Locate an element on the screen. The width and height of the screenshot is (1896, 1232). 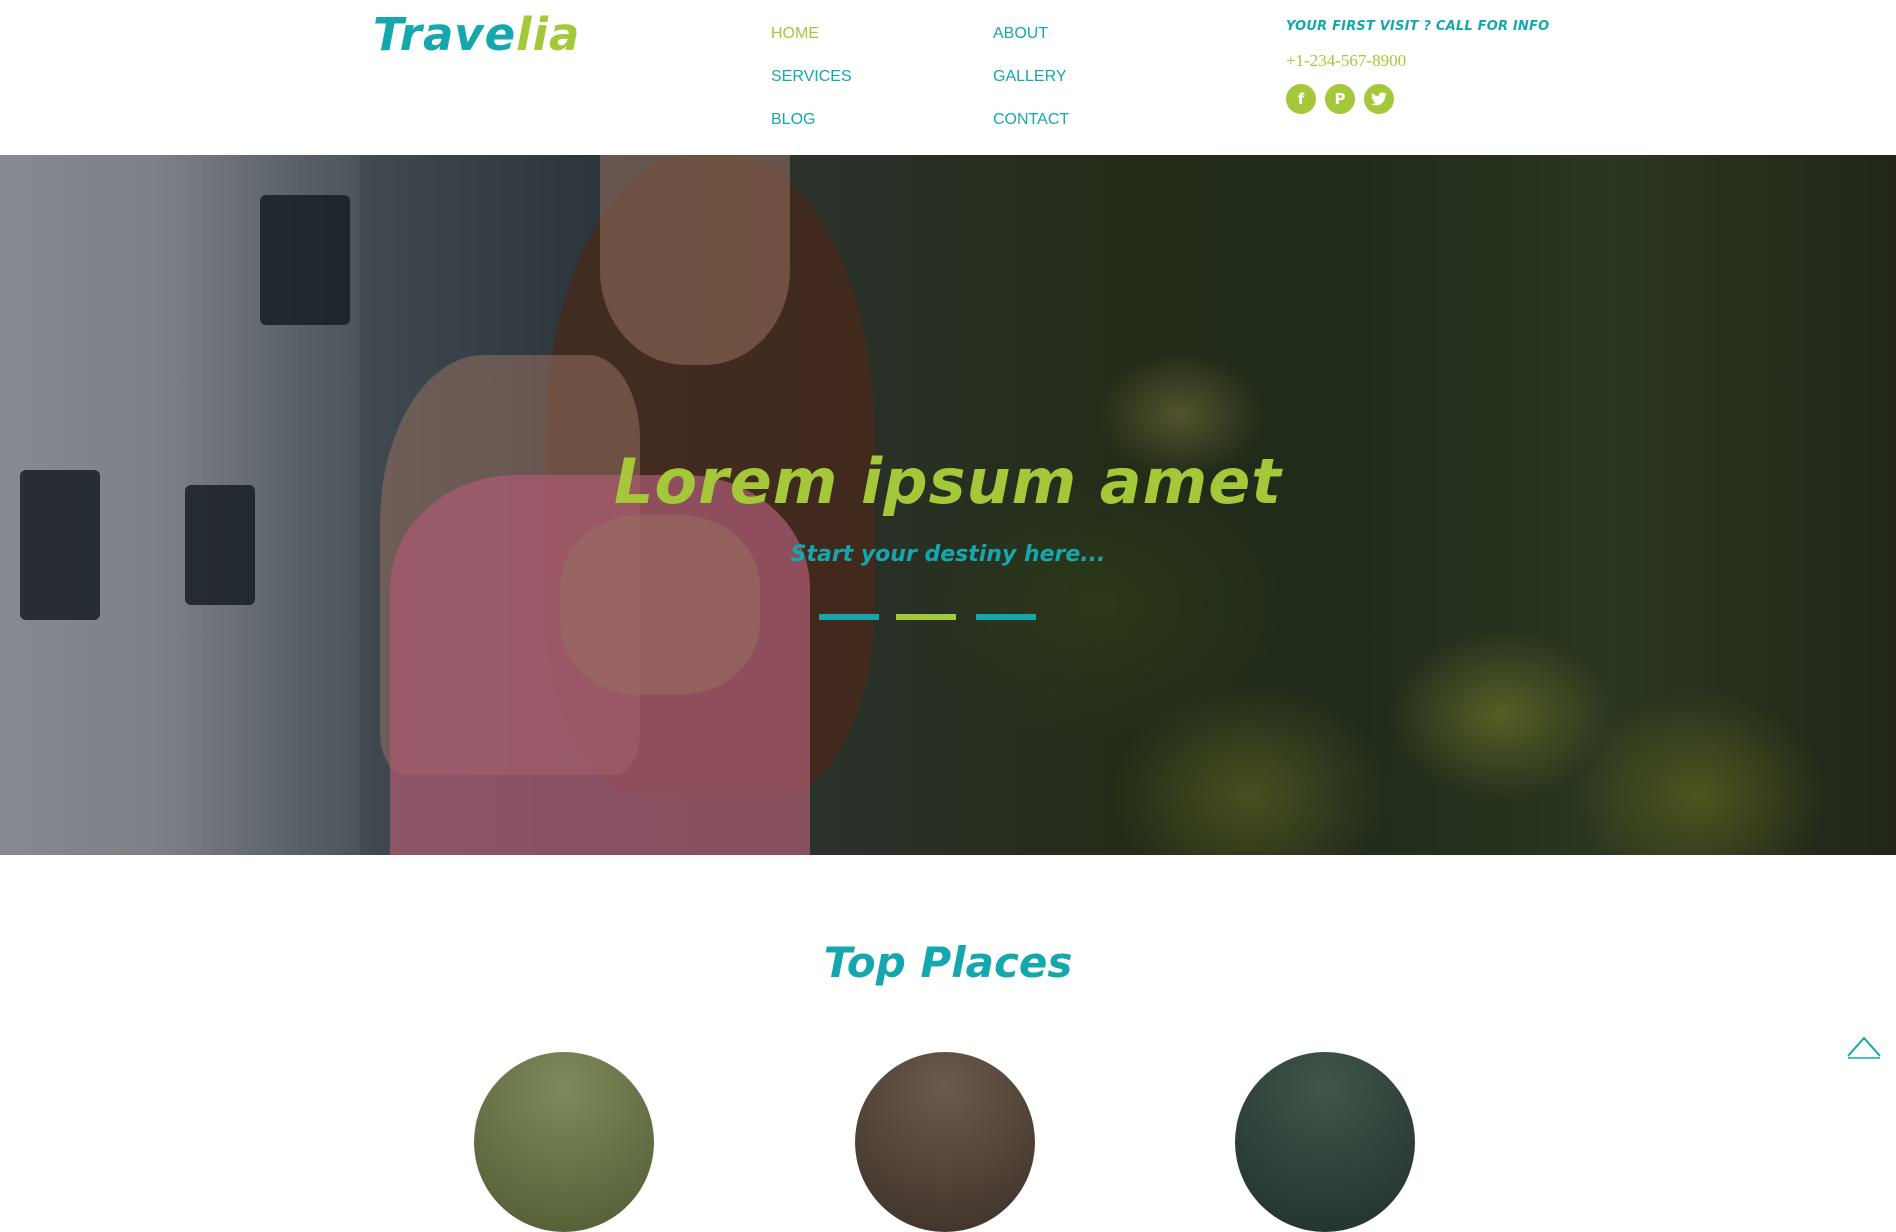
chevron-up-icon is located at coordinates (1864, 1047).